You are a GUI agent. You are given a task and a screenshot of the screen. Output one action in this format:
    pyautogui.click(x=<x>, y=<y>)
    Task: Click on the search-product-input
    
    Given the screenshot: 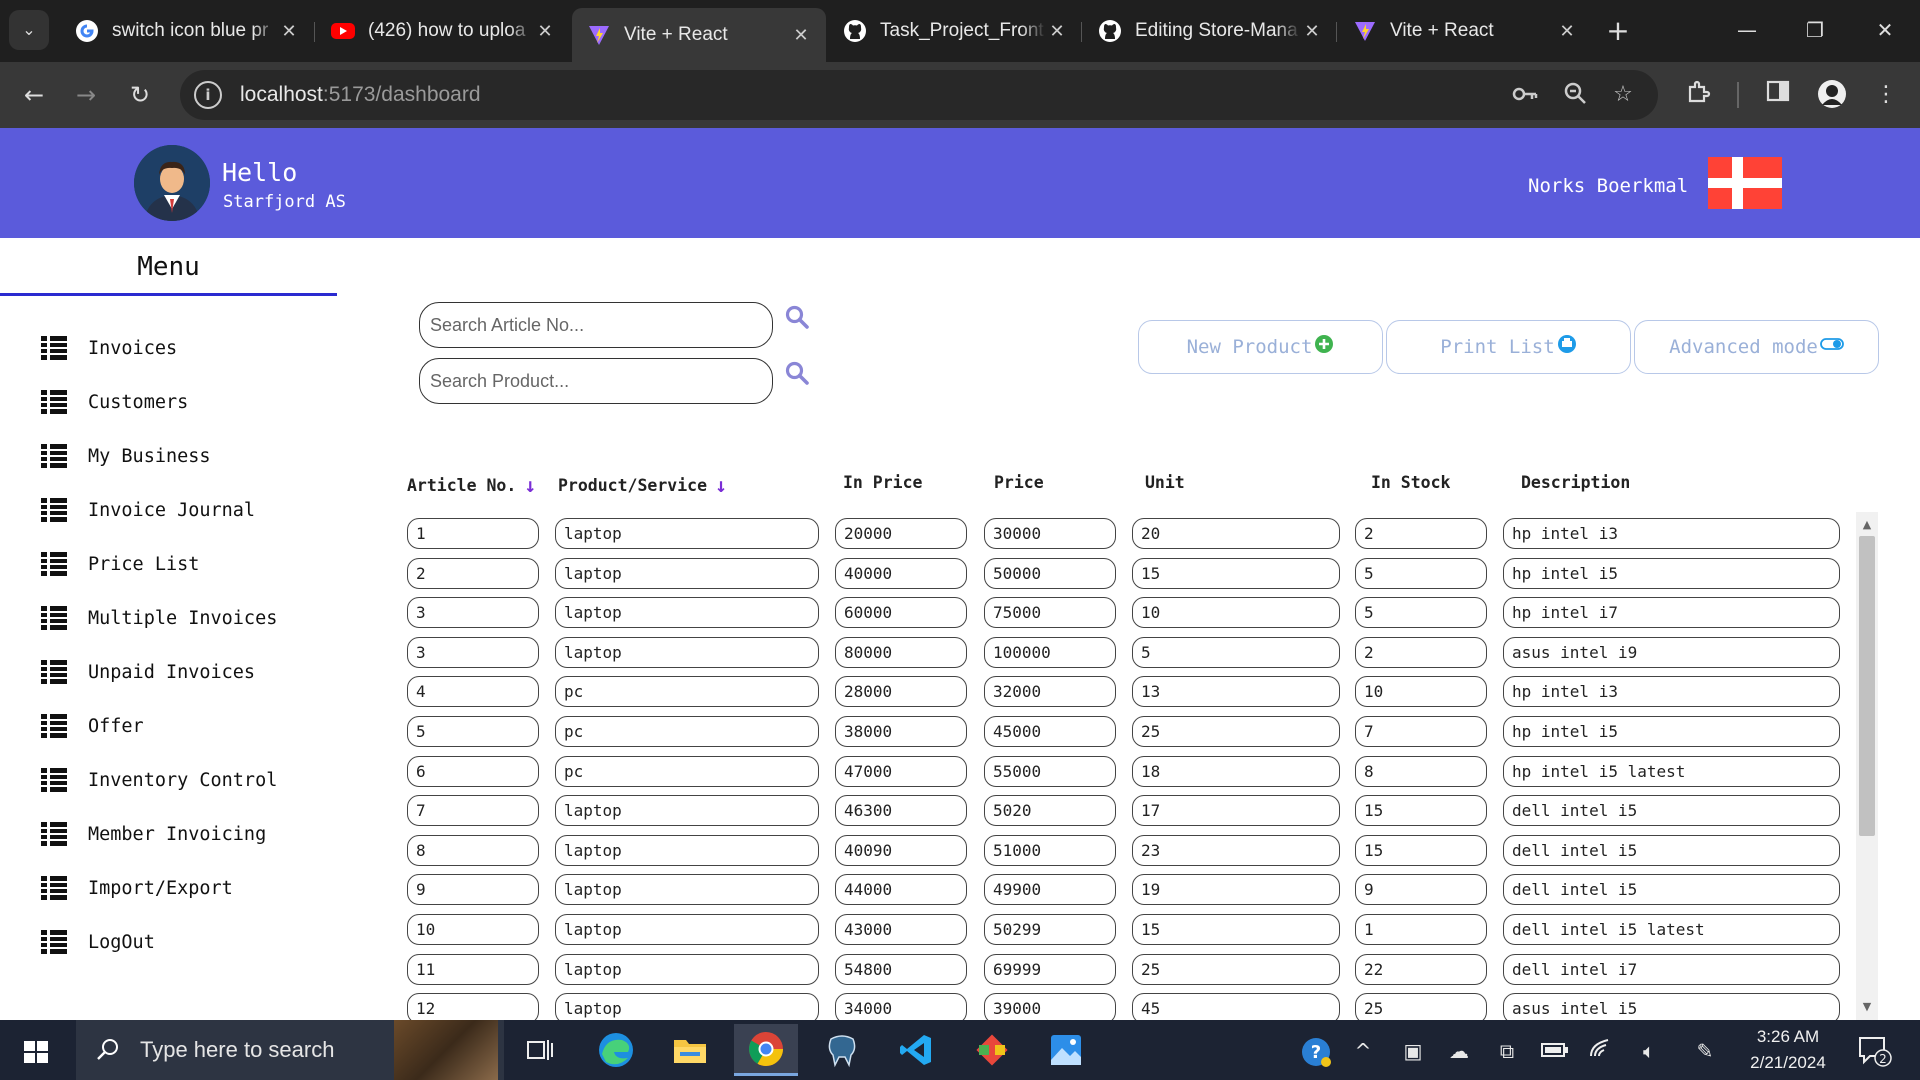 What is the action you would take?
    pyautogui.click(x=596, y=381)
    